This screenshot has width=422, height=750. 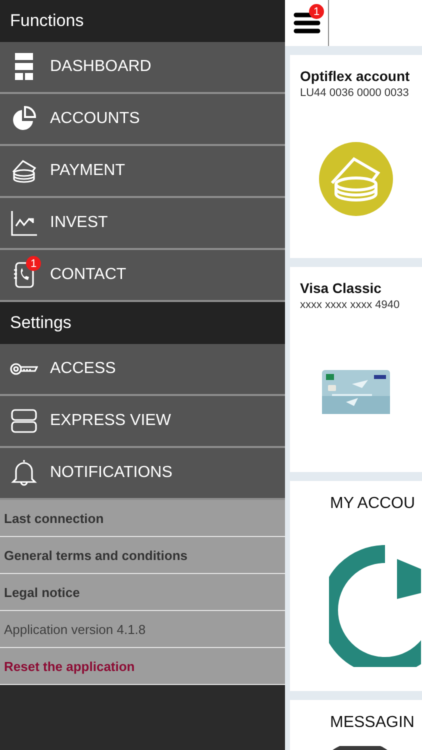 What do you see at coordinates (356, 369) in the screenshot?
I see `card-background: Visa Classic xxxx xxxx xxxx 4940` at bounding box center [356, 369].